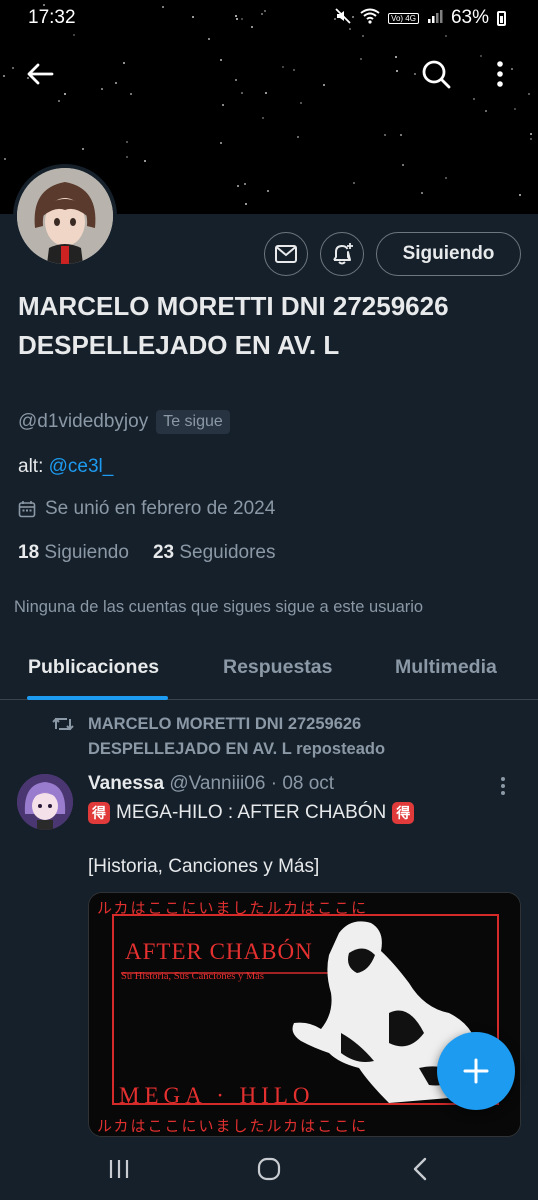 This screenshot has width=538, height=1200. What do you see at coordinates (63, 724) in the screenshot?
I see `repost-icon` at bounding box center [63, 724].